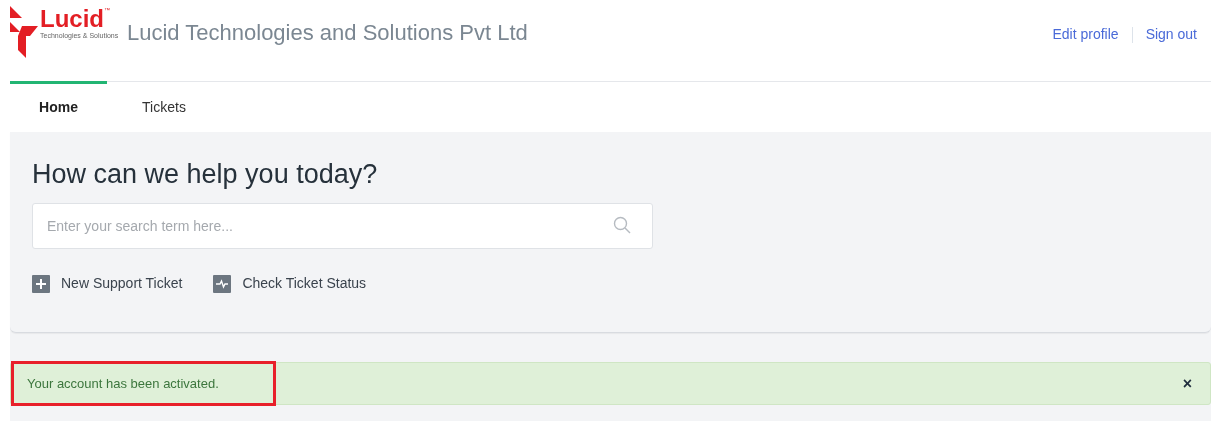  Describe the element at coordinates (107, 283) in the screenshot. I see `action-link: New Support Ticket` at that location.